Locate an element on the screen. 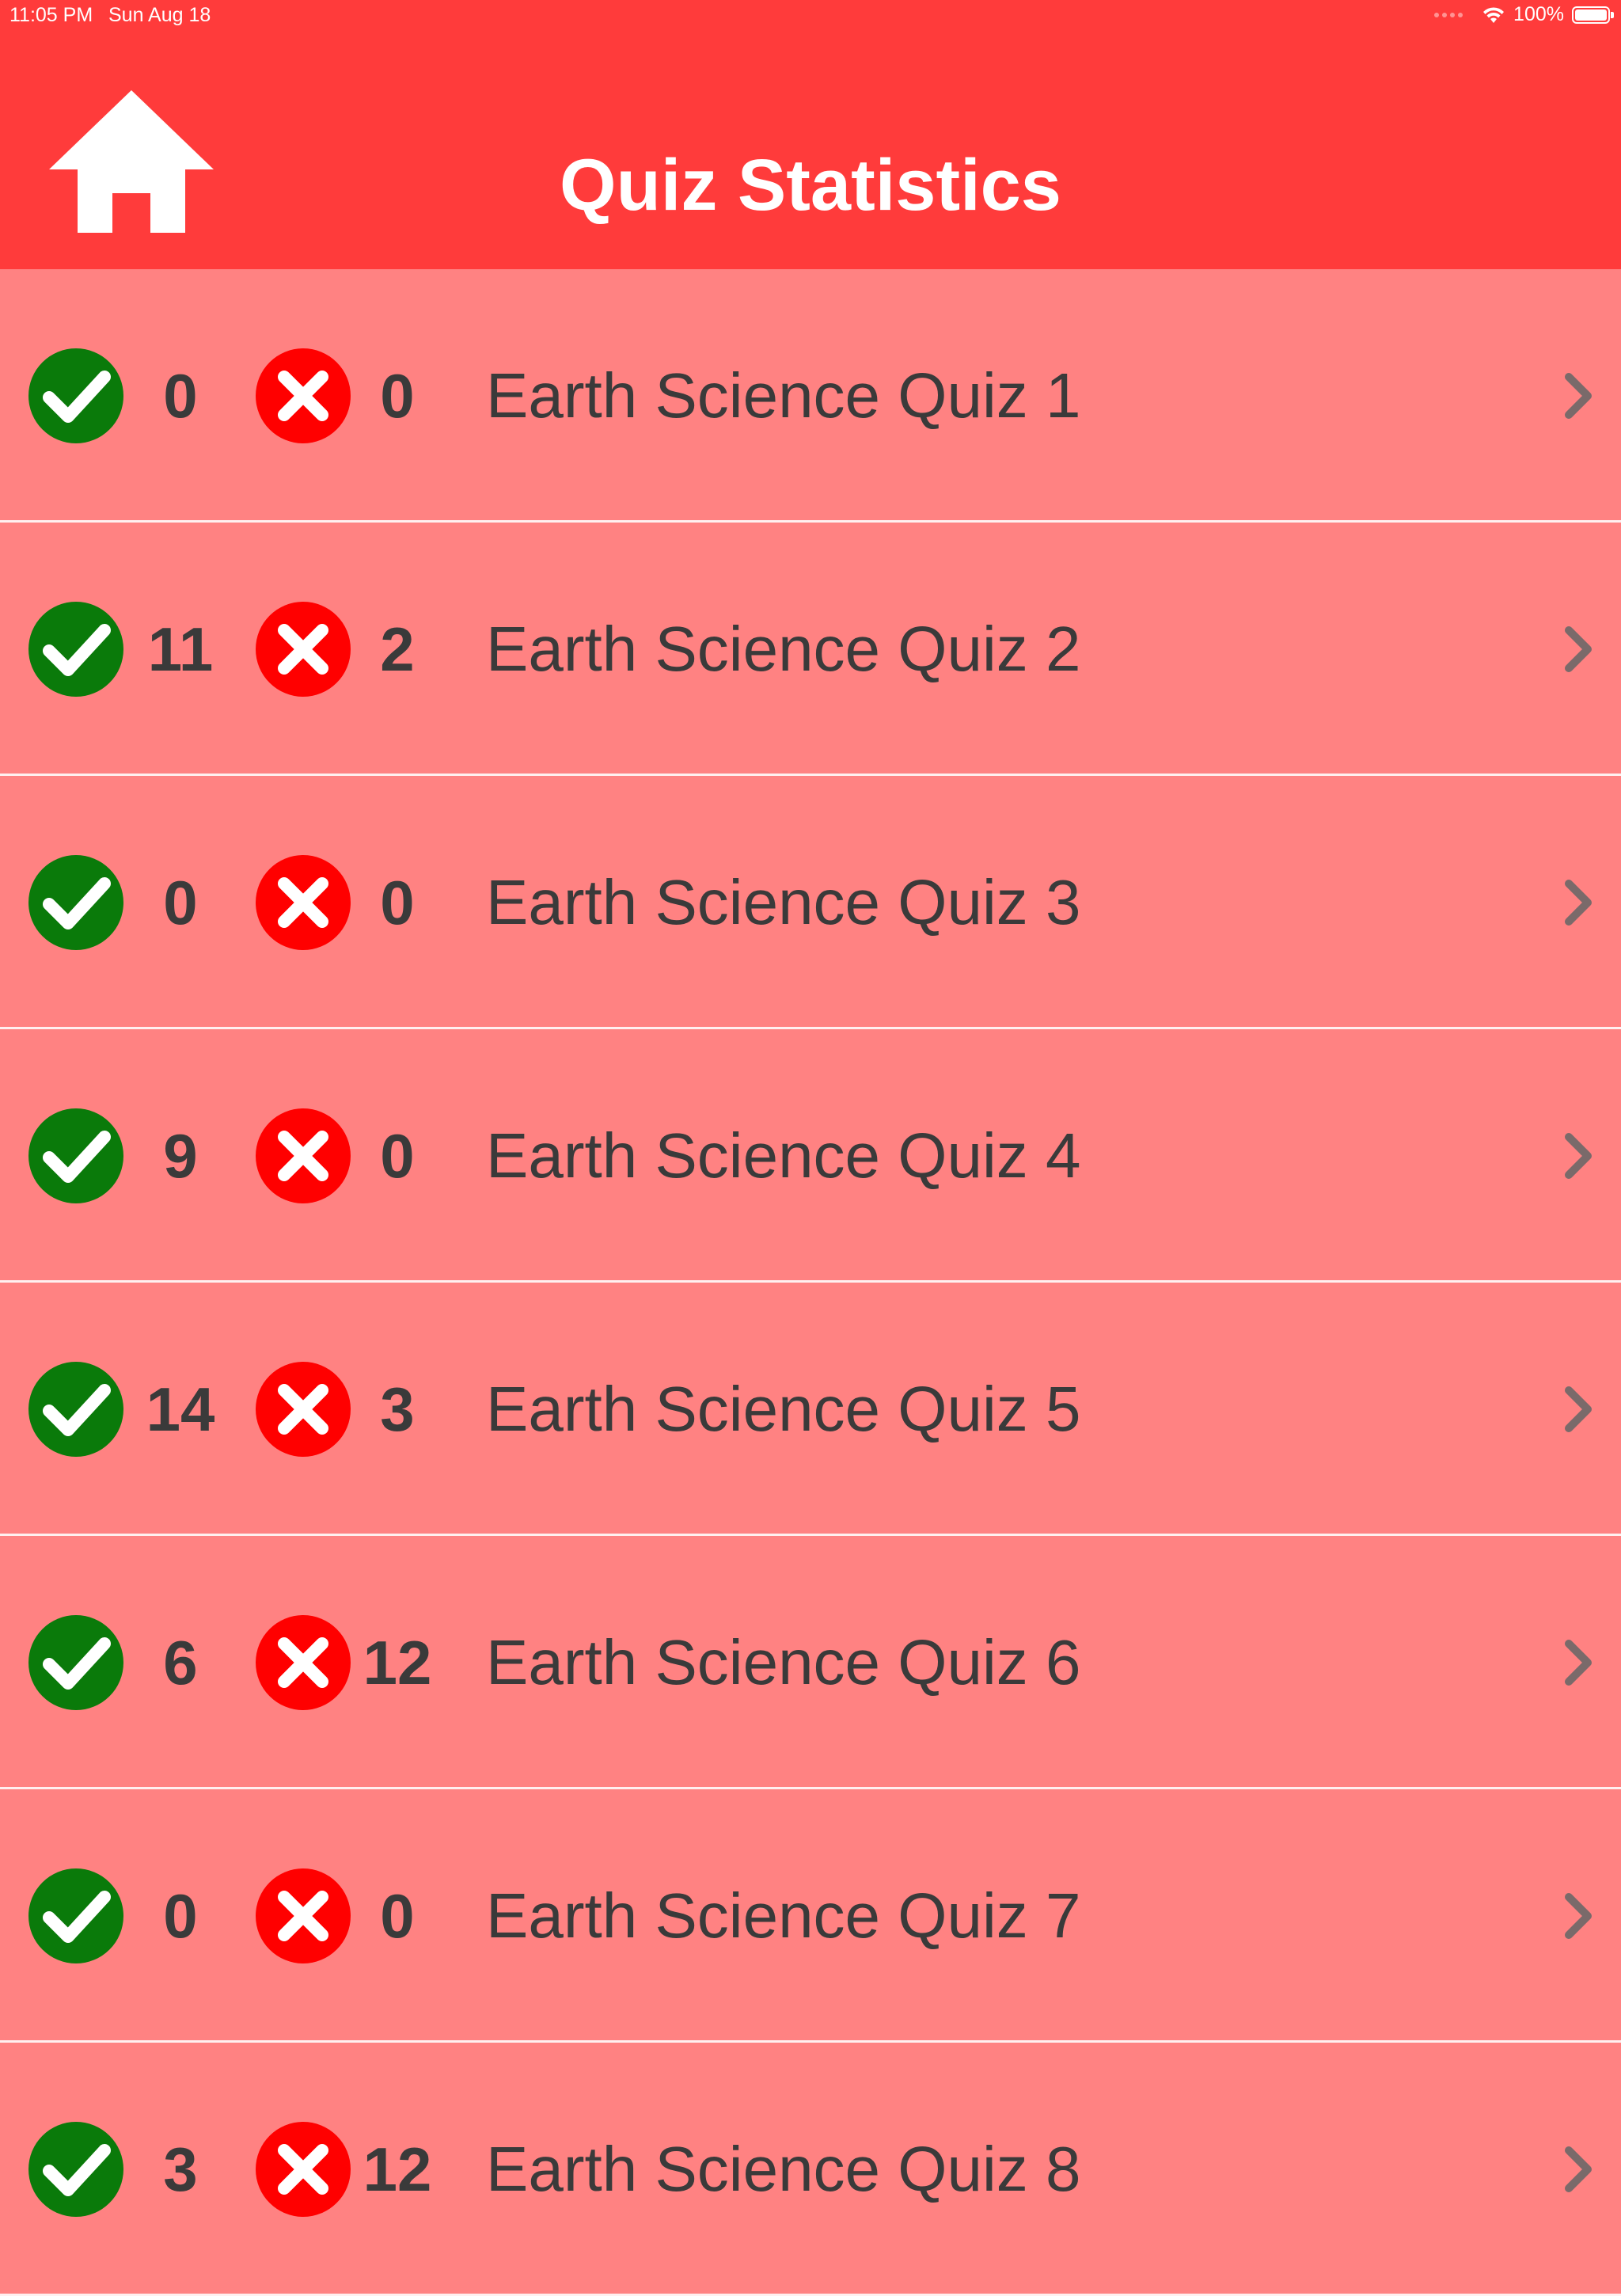 Image resolution: width=1621 pixels, height=2296 pixels. quiz-name: Earth Science Quiz 1 is located at coordinates (783, 395).